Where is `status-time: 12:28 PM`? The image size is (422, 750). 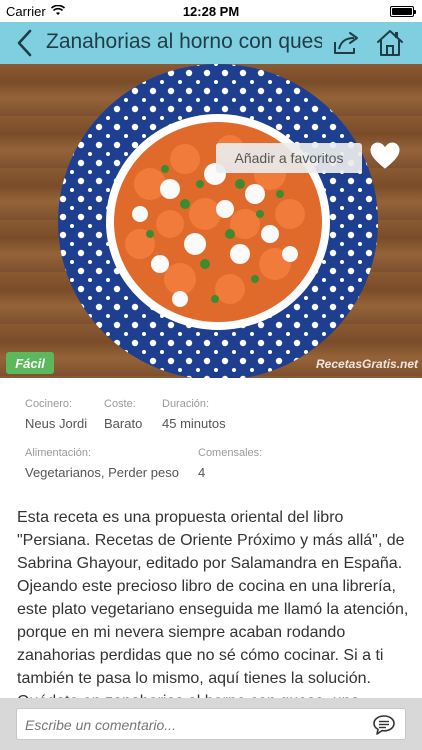
status-time: 12:28 PM is located at coordinates (211, 11).